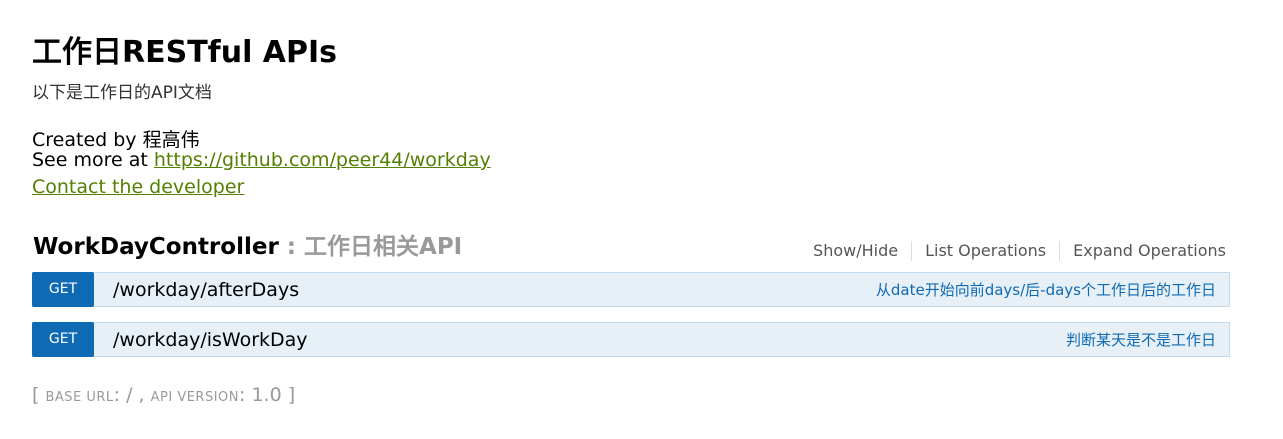 This screenshot has width=1283, height=439. What do you see at coordinates (263, 395) in the screenshot?
I see `api-version-value: : 1.0` at bounding box center [263, 395].